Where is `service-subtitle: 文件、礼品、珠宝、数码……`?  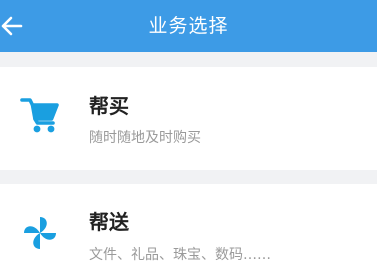
service-subtitle: 文件、礼品、珠宝、数码…… is located at coordinates (180, 255).